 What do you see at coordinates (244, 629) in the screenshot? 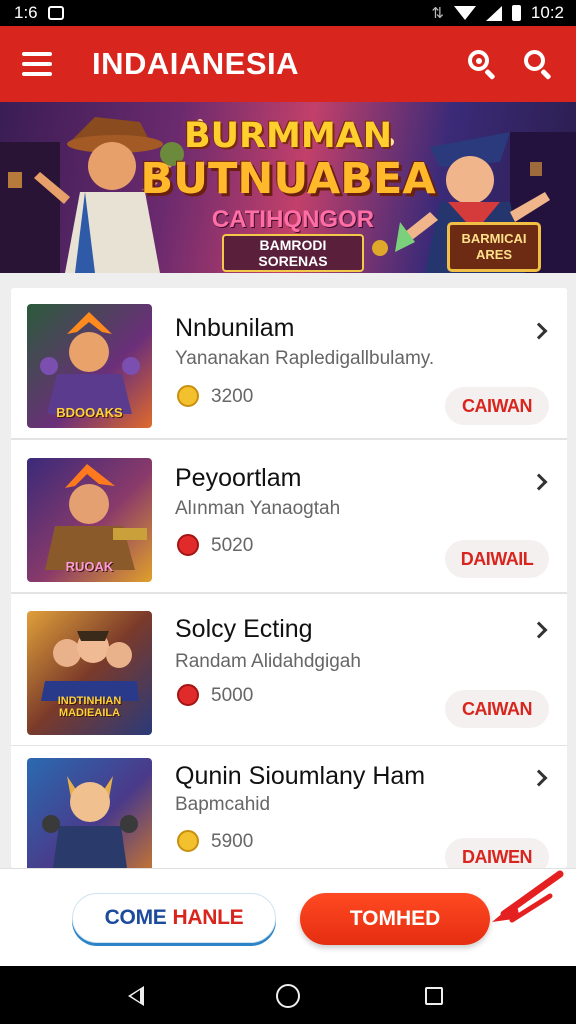
I see `game-title: Solcy Ecting` at bounding box center [244, 629].